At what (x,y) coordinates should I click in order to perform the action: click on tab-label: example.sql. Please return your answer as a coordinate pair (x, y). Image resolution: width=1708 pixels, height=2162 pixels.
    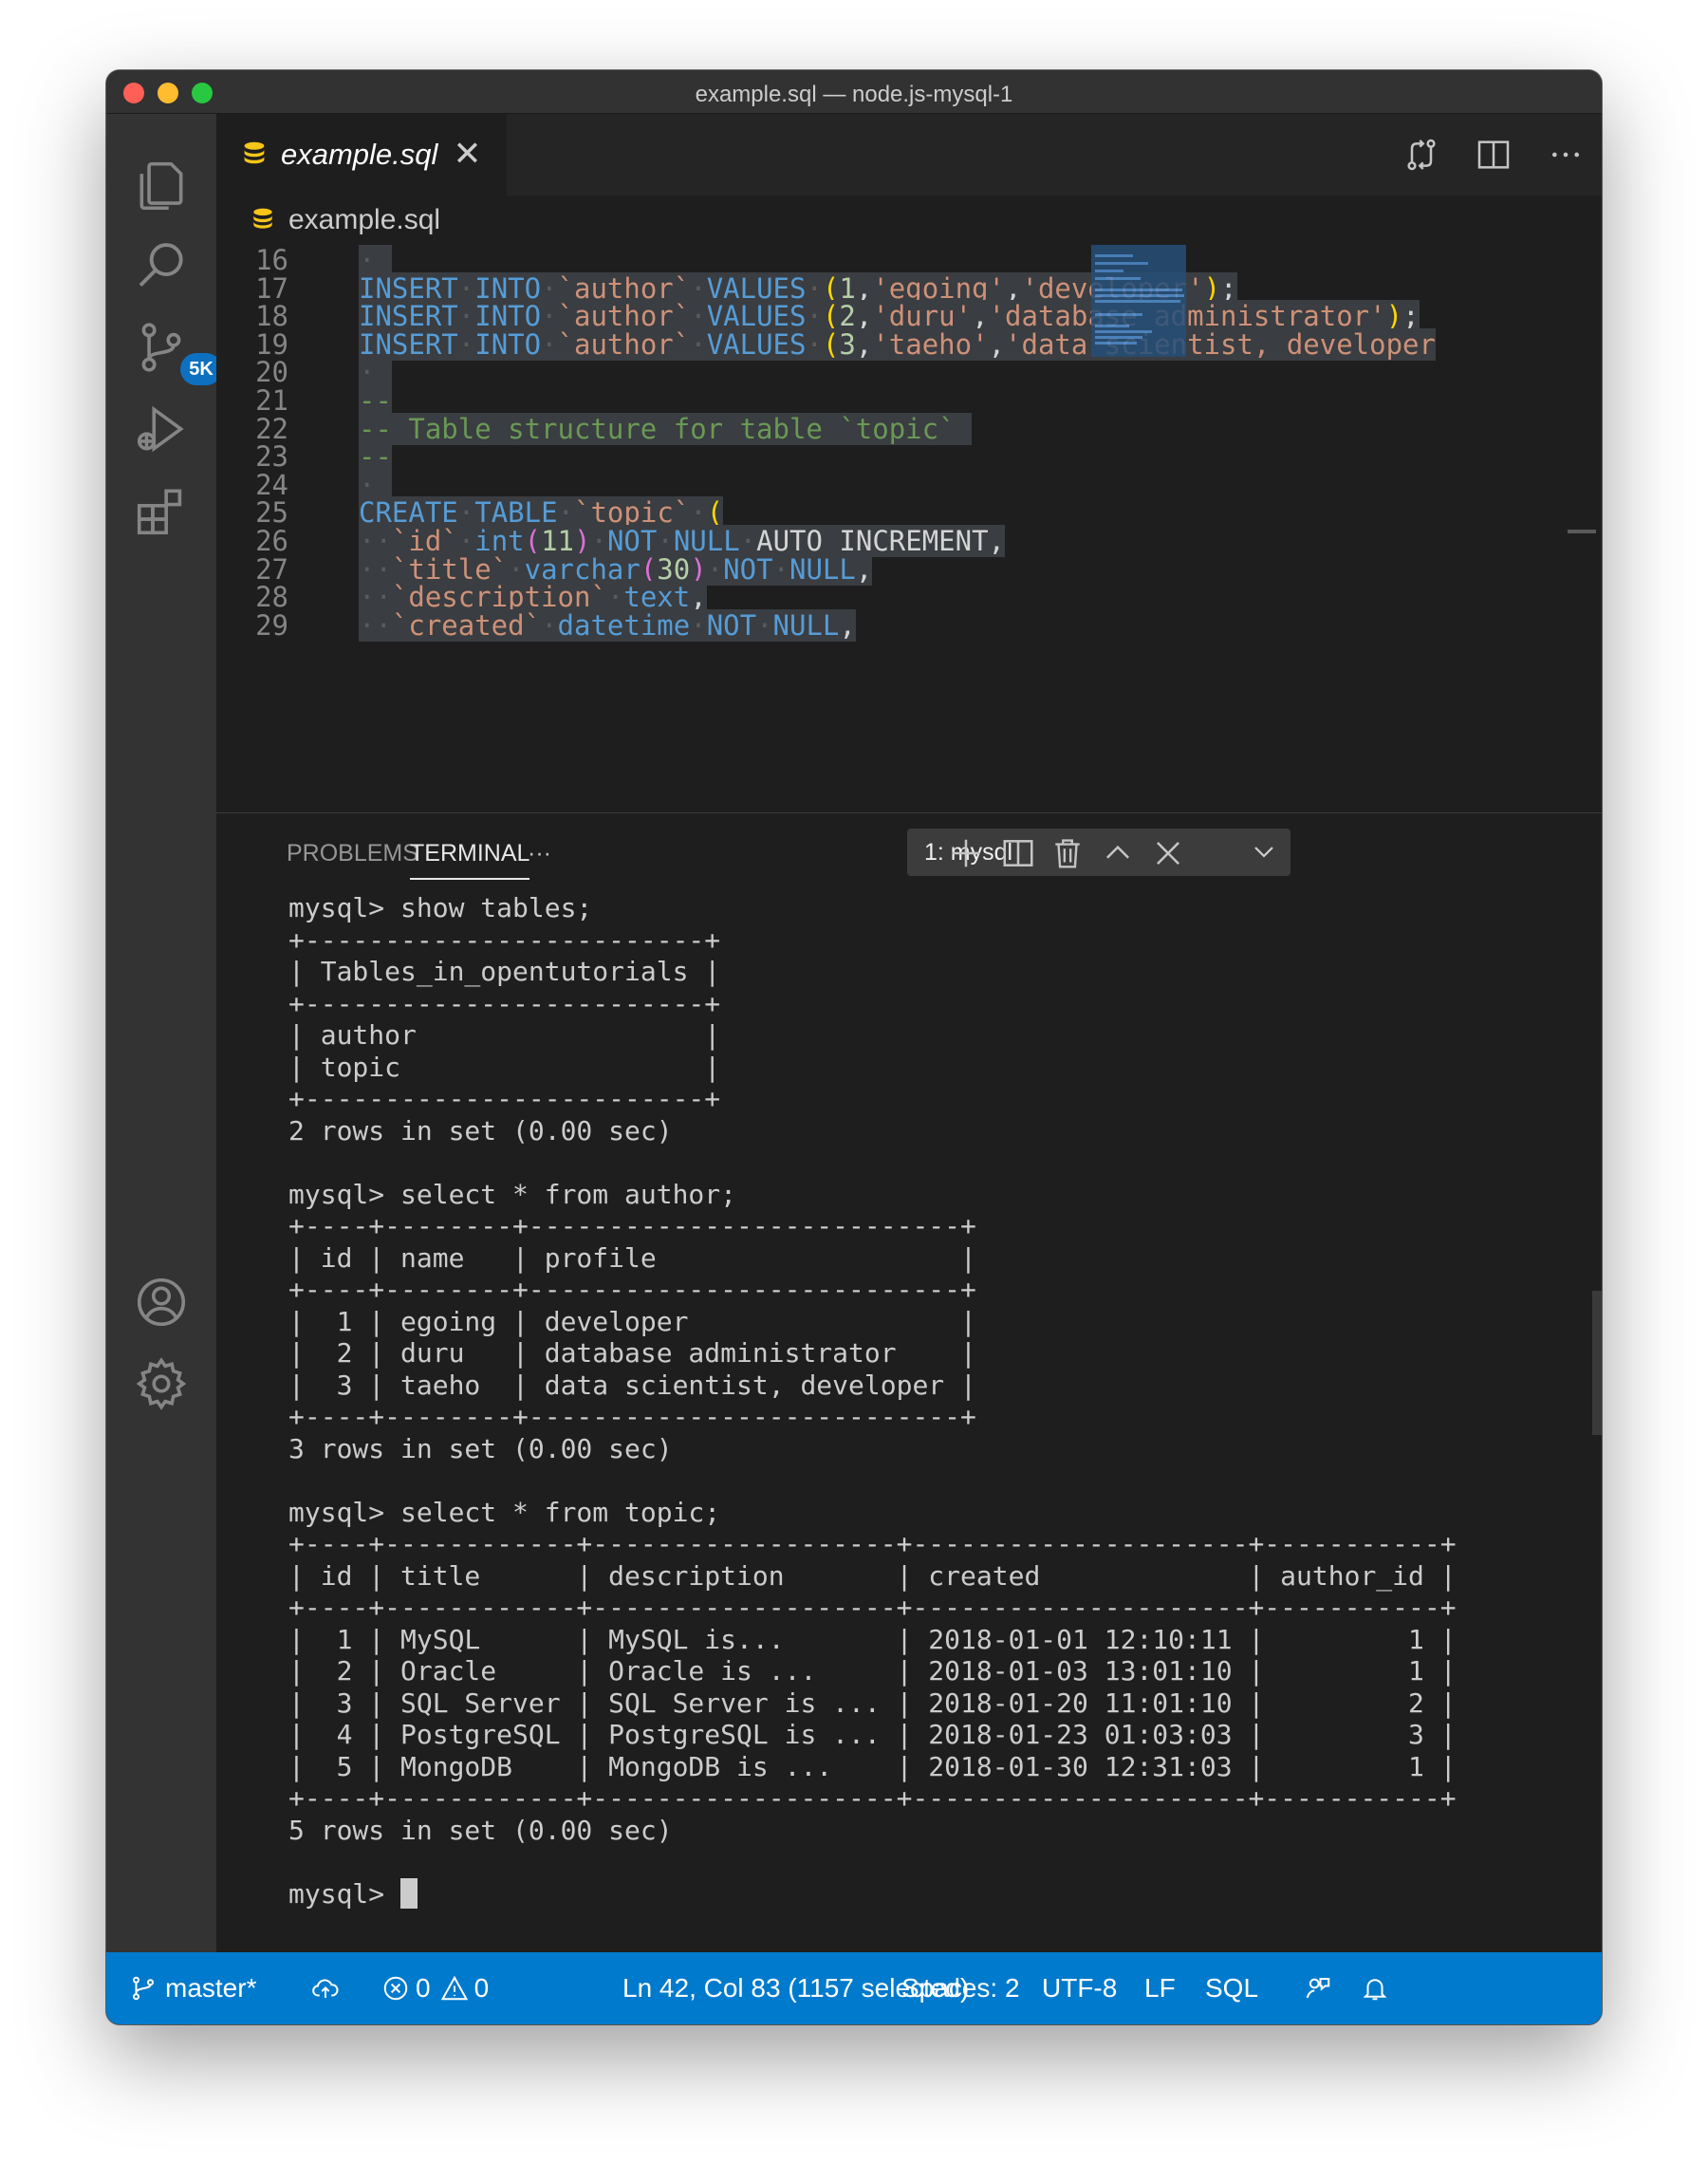
    Looking at the image, I should click on (359, 154).